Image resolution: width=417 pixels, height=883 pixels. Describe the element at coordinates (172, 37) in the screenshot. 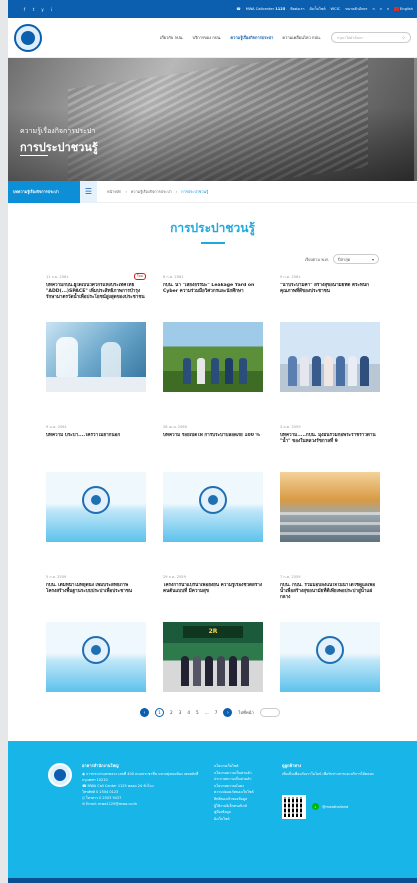

I see `nav-item-about: เกี่ยวกับ กปน.` at that location.